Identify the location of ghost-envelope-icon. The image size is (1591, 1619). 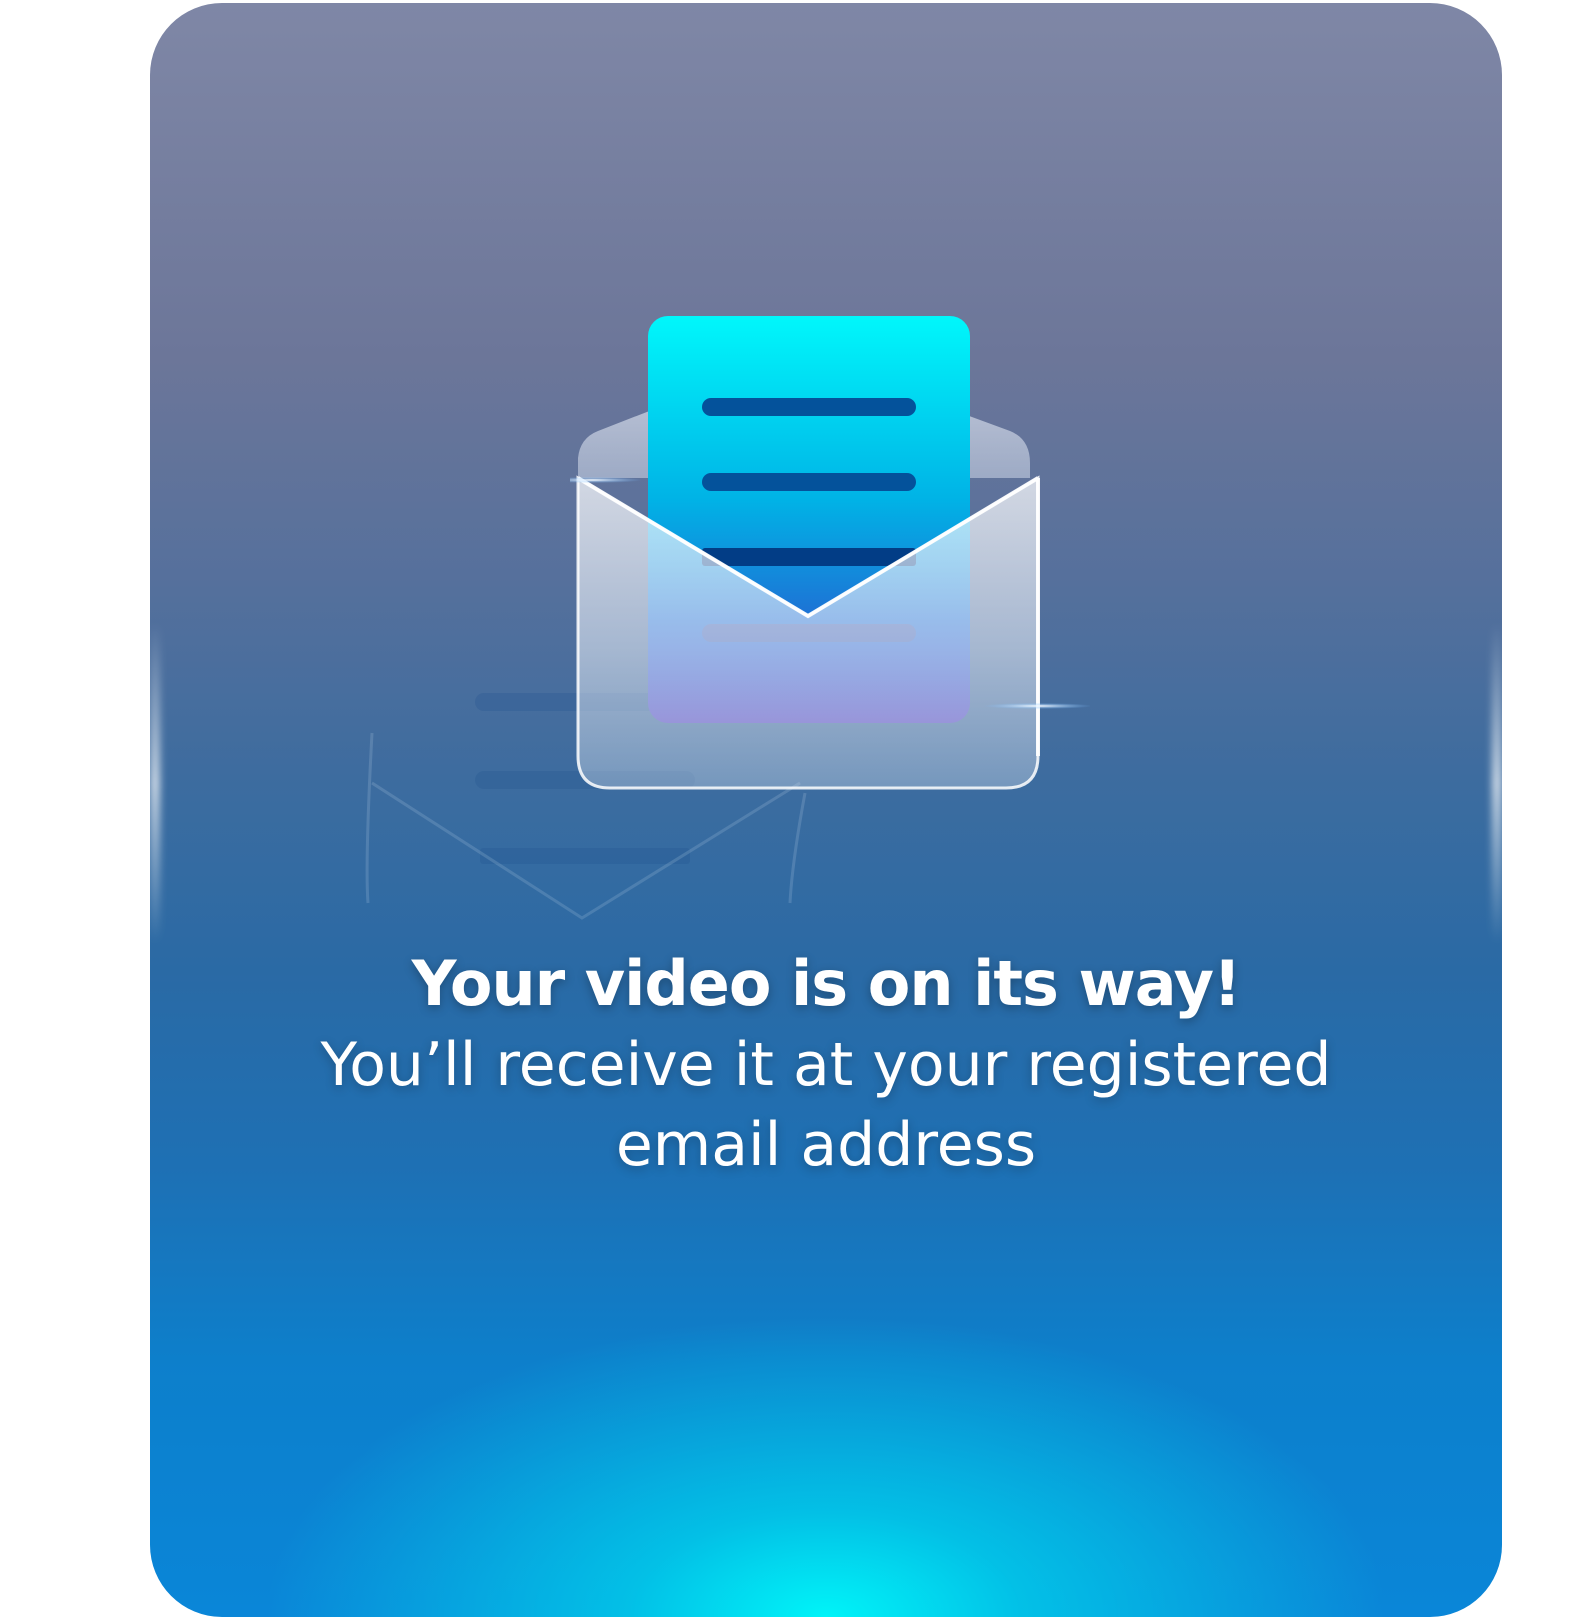
(586, 806).